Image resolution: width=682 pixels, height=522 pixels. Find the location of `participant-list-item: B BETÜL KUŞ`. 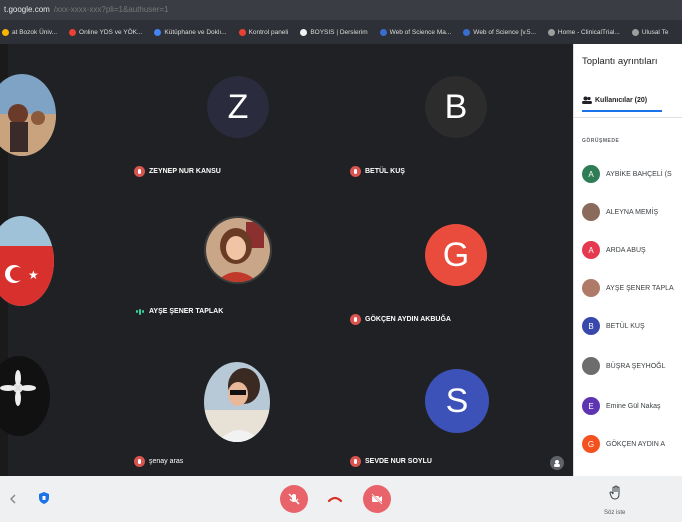

participant-list-item: B BETÜL KUŞ is located at coordinates (613, 326).